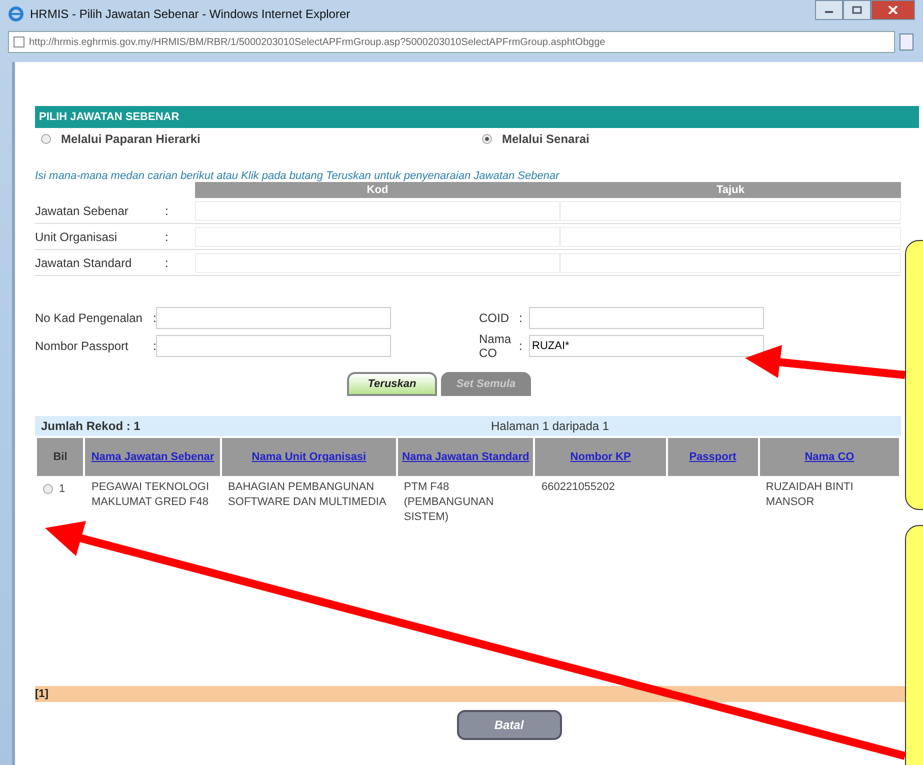 This screenshot has height=765, width=923. I want to click on page-info: Halaman 1 daripada 1, so click(550, 426).